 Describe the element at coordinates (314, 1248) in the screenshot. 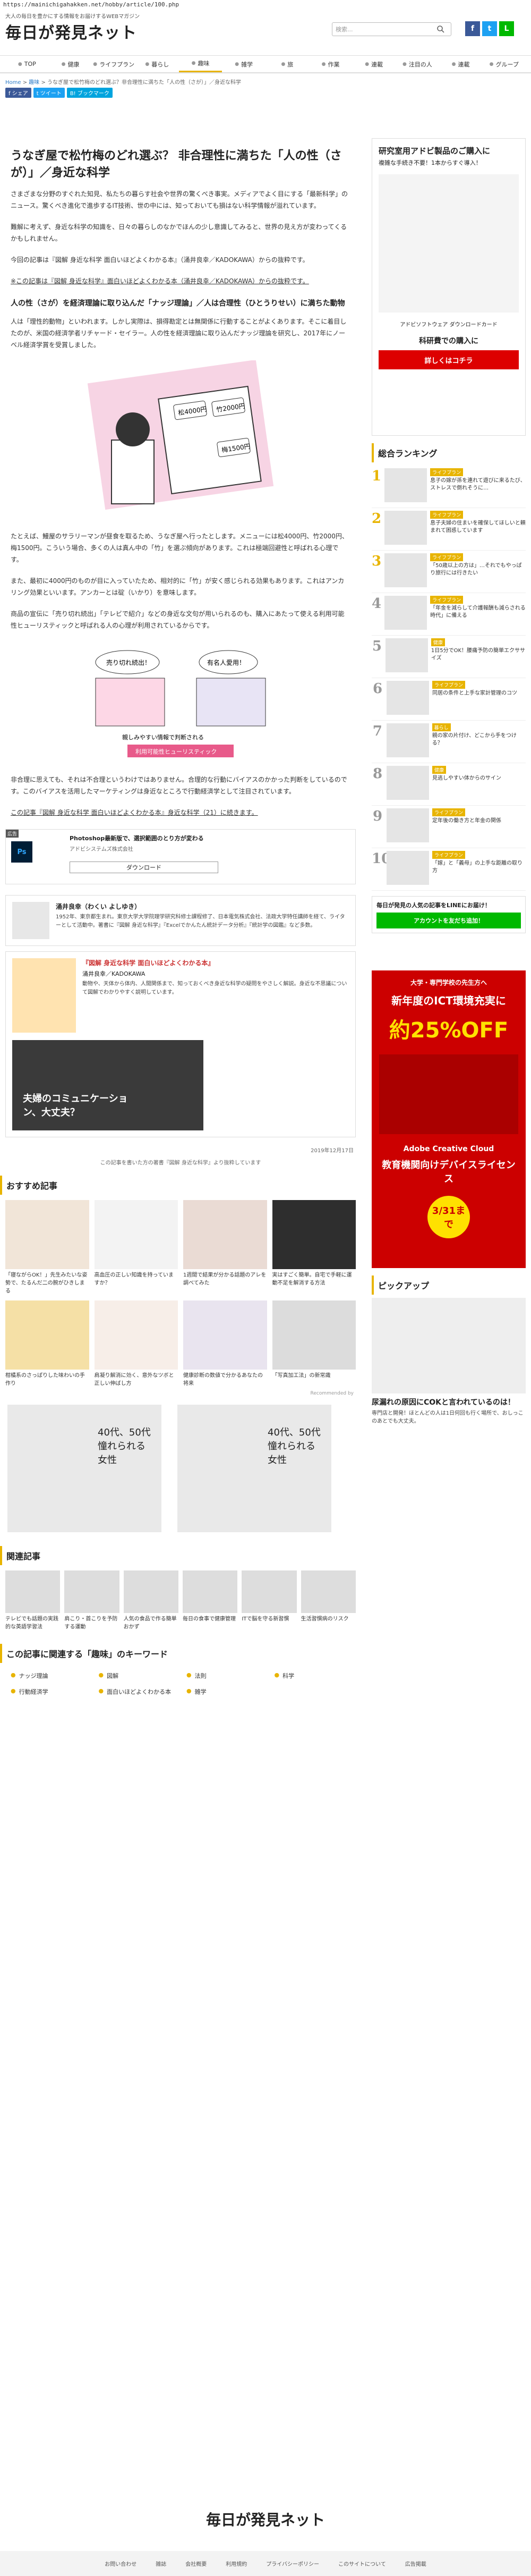

I see `recommended-card: 実はすごく簡単。自宅で手軽に運動不足を解消する方法` at that location.